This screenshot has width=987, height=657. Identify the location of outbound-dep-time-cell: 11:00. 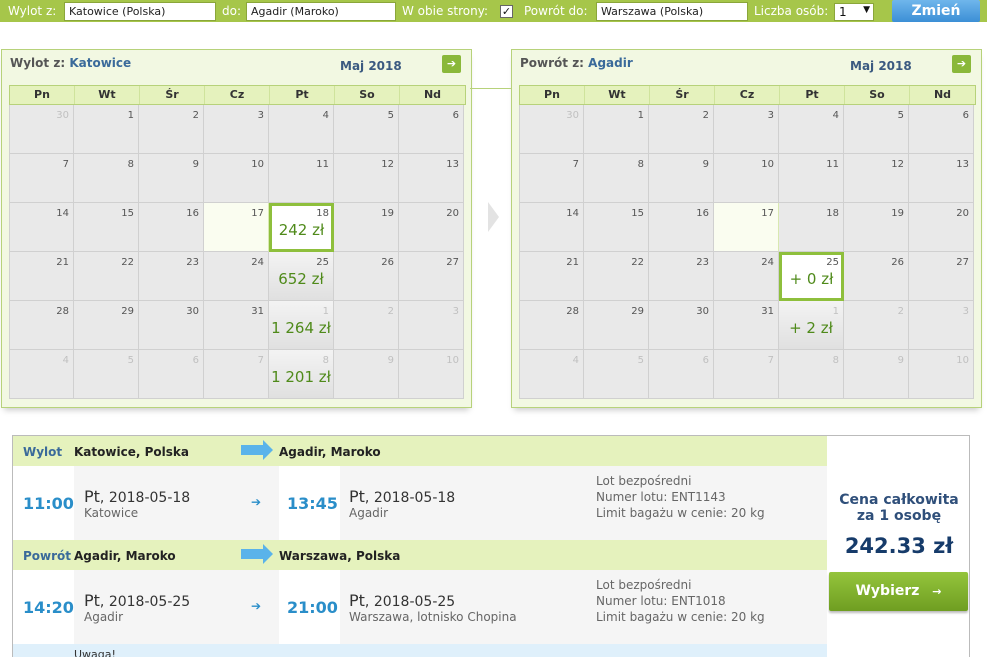
(43, 503).